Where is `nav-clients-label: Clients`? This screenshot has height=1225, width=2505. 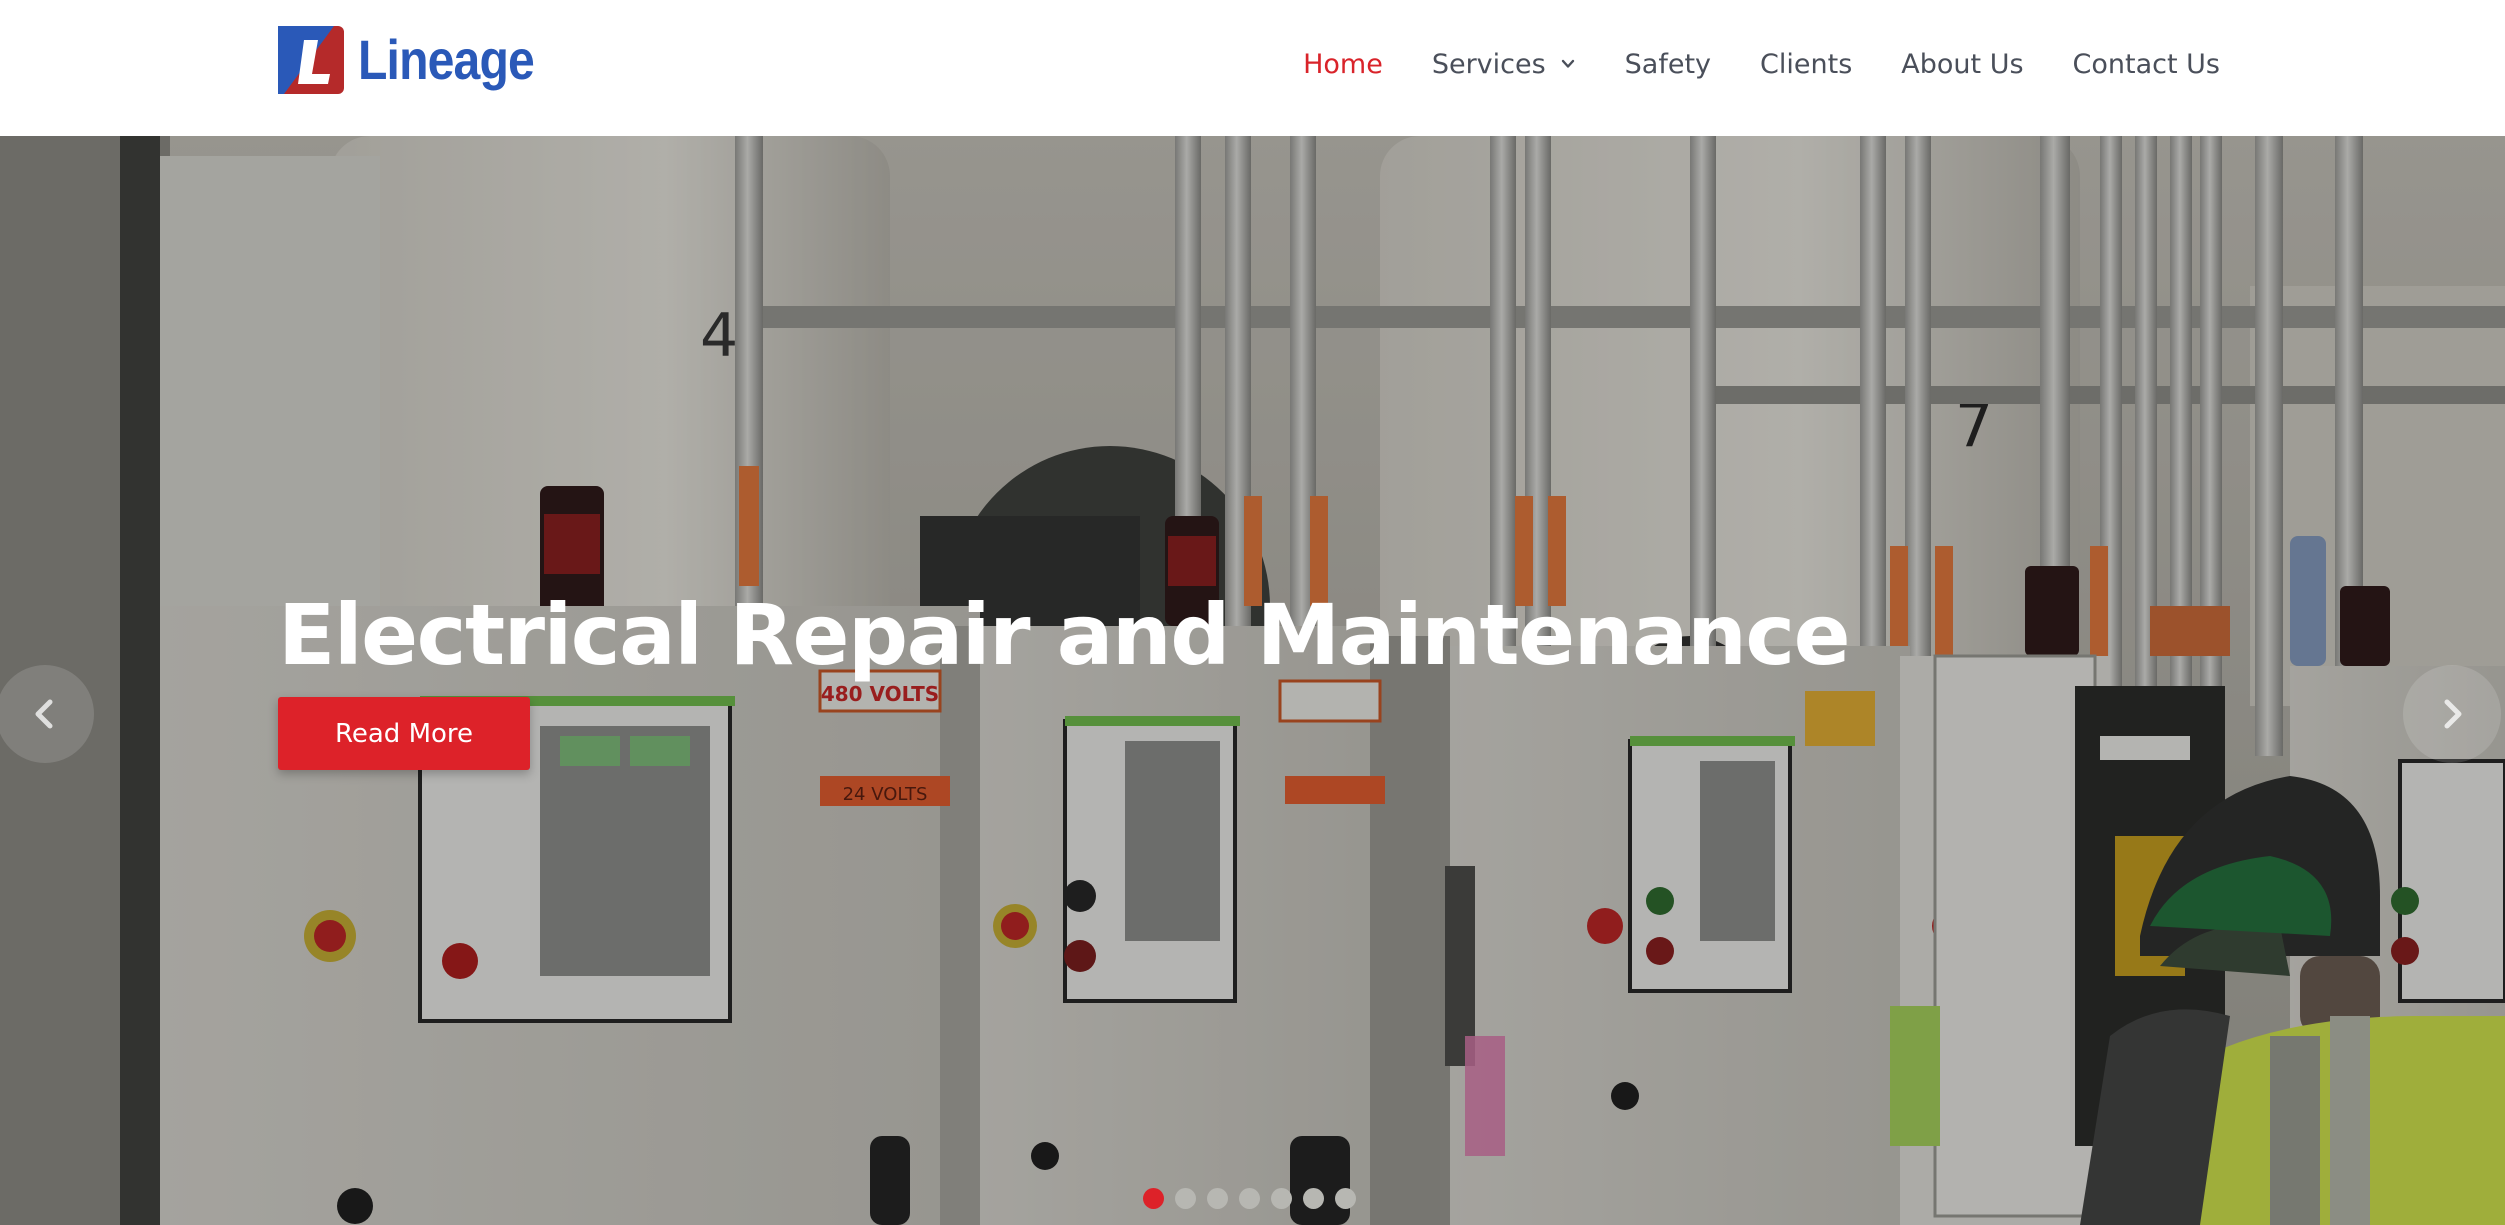
nav-clients-label: Clients is located at coordinates (1806, 64).